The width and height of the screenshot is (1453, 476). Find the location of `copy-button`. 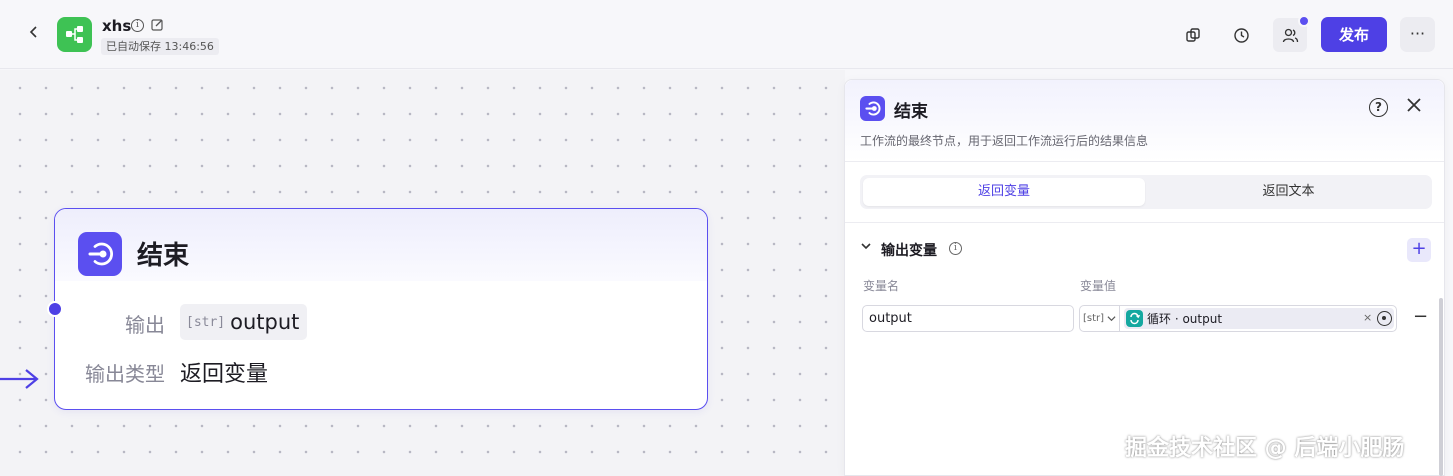

copy-button is located at coordinates (1193, 35).